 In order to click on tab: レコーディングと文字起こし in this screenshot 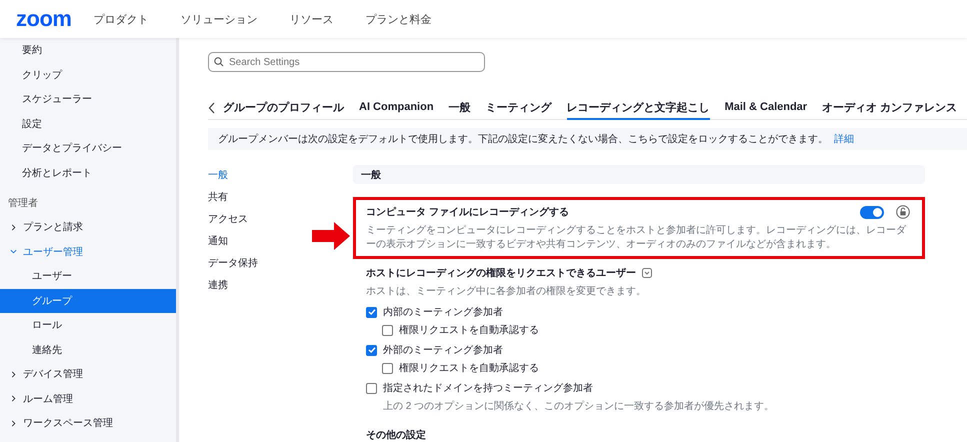, I will do `click(638, 108)`.